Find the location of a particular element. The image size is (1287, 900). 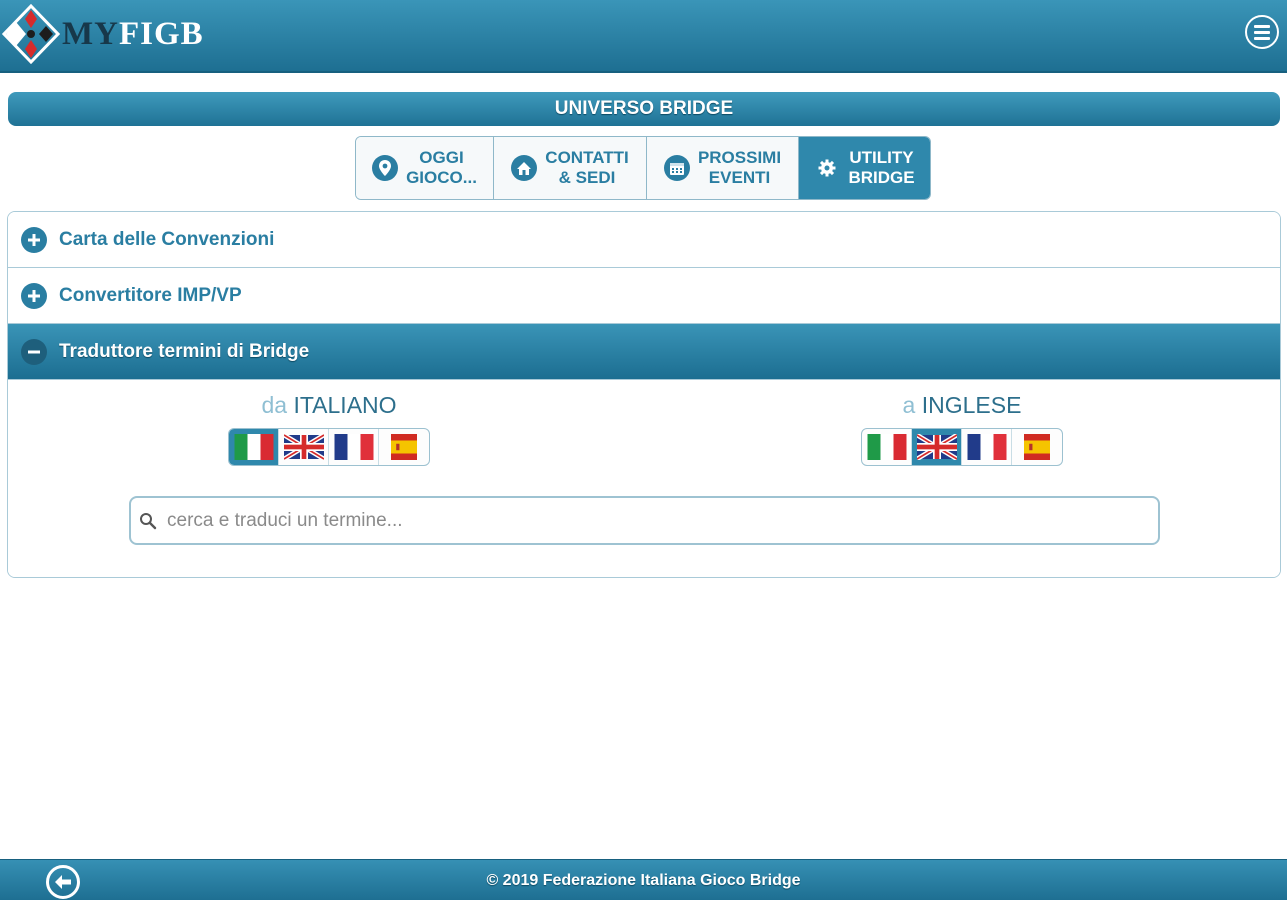

source-language-prefix: da is located at coordinates (274, 405).